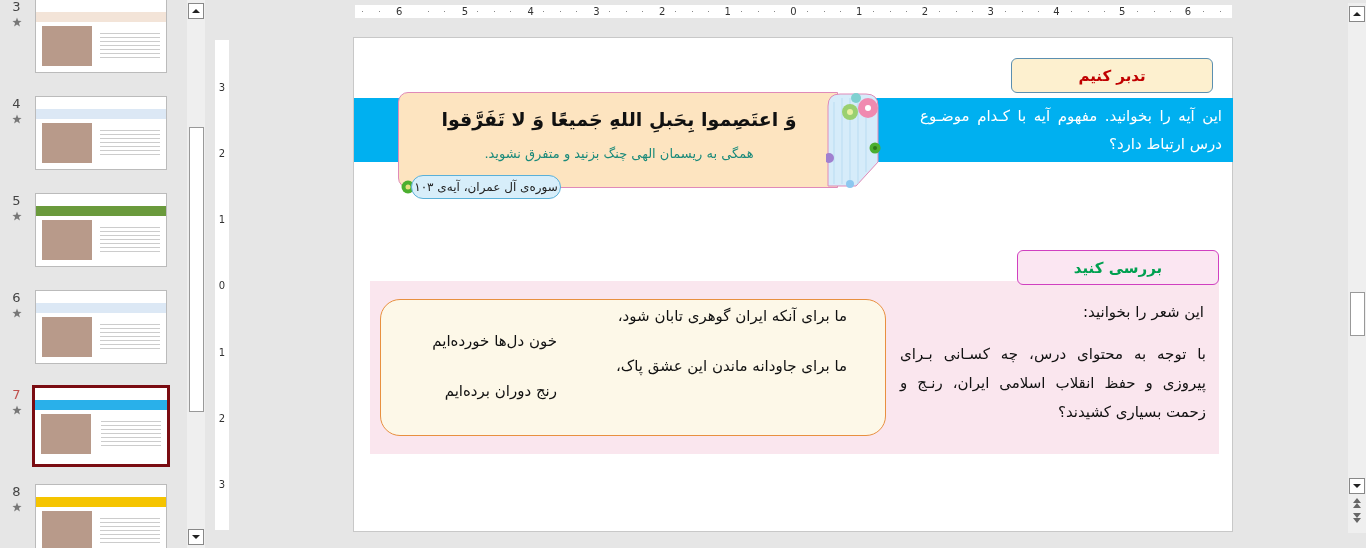  What do you see at coordinates (875, 148) in the screenshot?
I see `flower-icon` at bounding box center [875, 148].